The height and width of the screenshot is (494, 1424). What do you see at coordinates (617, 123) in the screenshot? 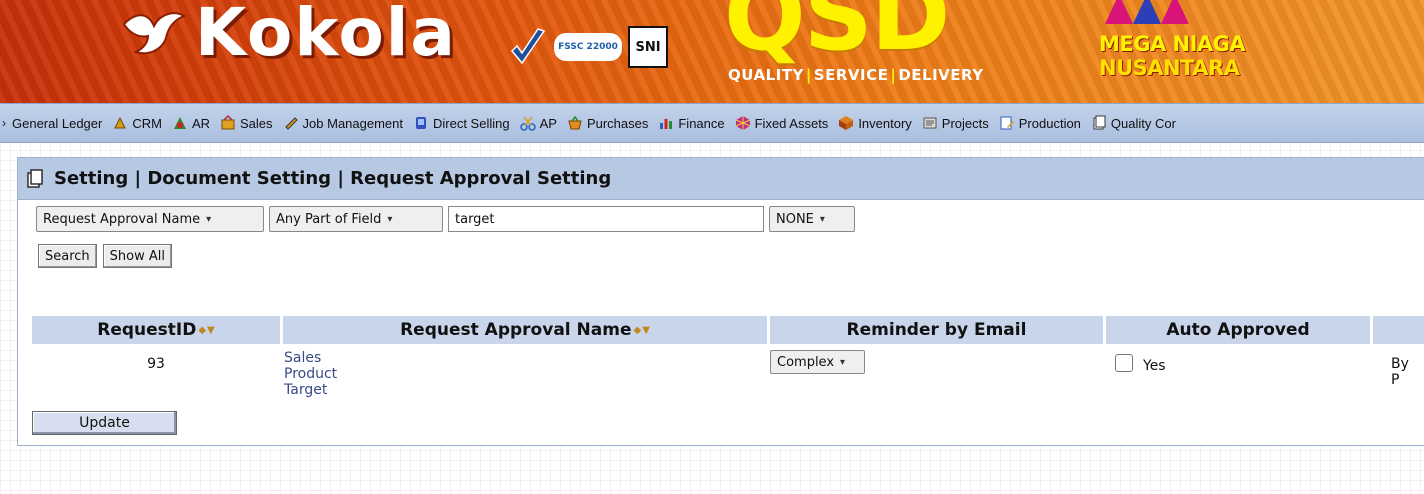
I see `menu-item-label: Purchases` at bounding box center [617, 123].